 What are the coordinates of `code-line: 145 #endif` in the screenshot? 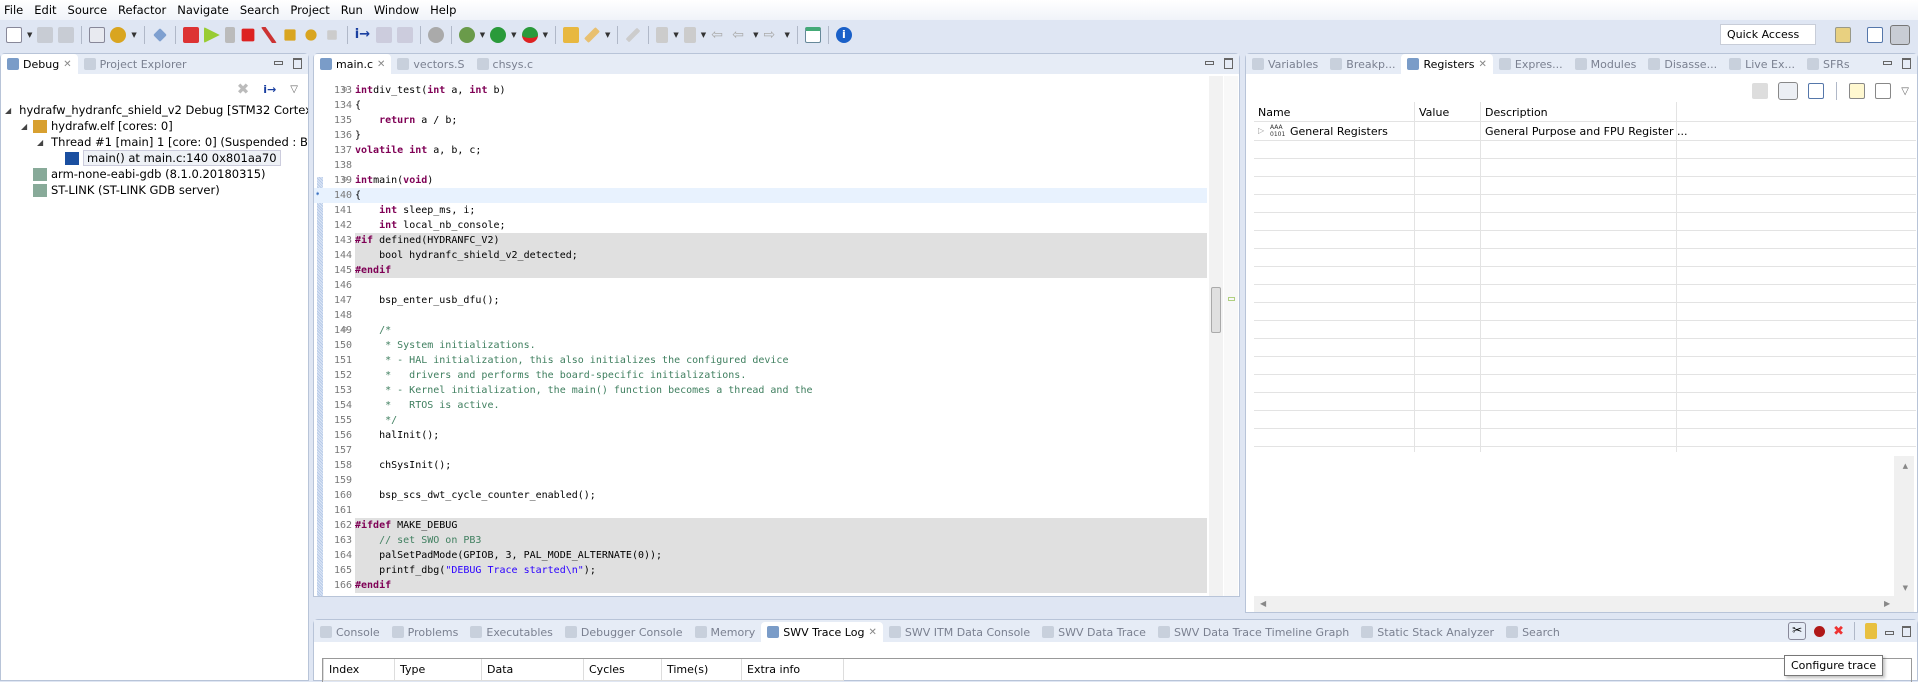 It's located at (760, 270).